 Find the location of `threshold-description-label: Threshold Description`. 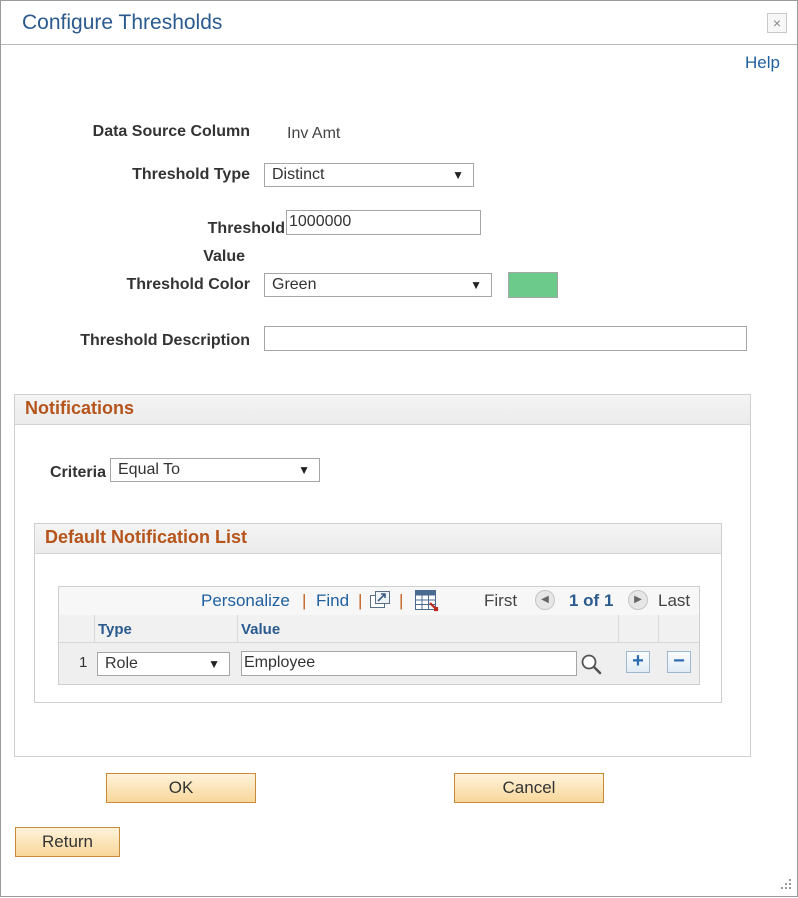

threshold-description-label: Threshold Description is located at coordinates (165, 340).